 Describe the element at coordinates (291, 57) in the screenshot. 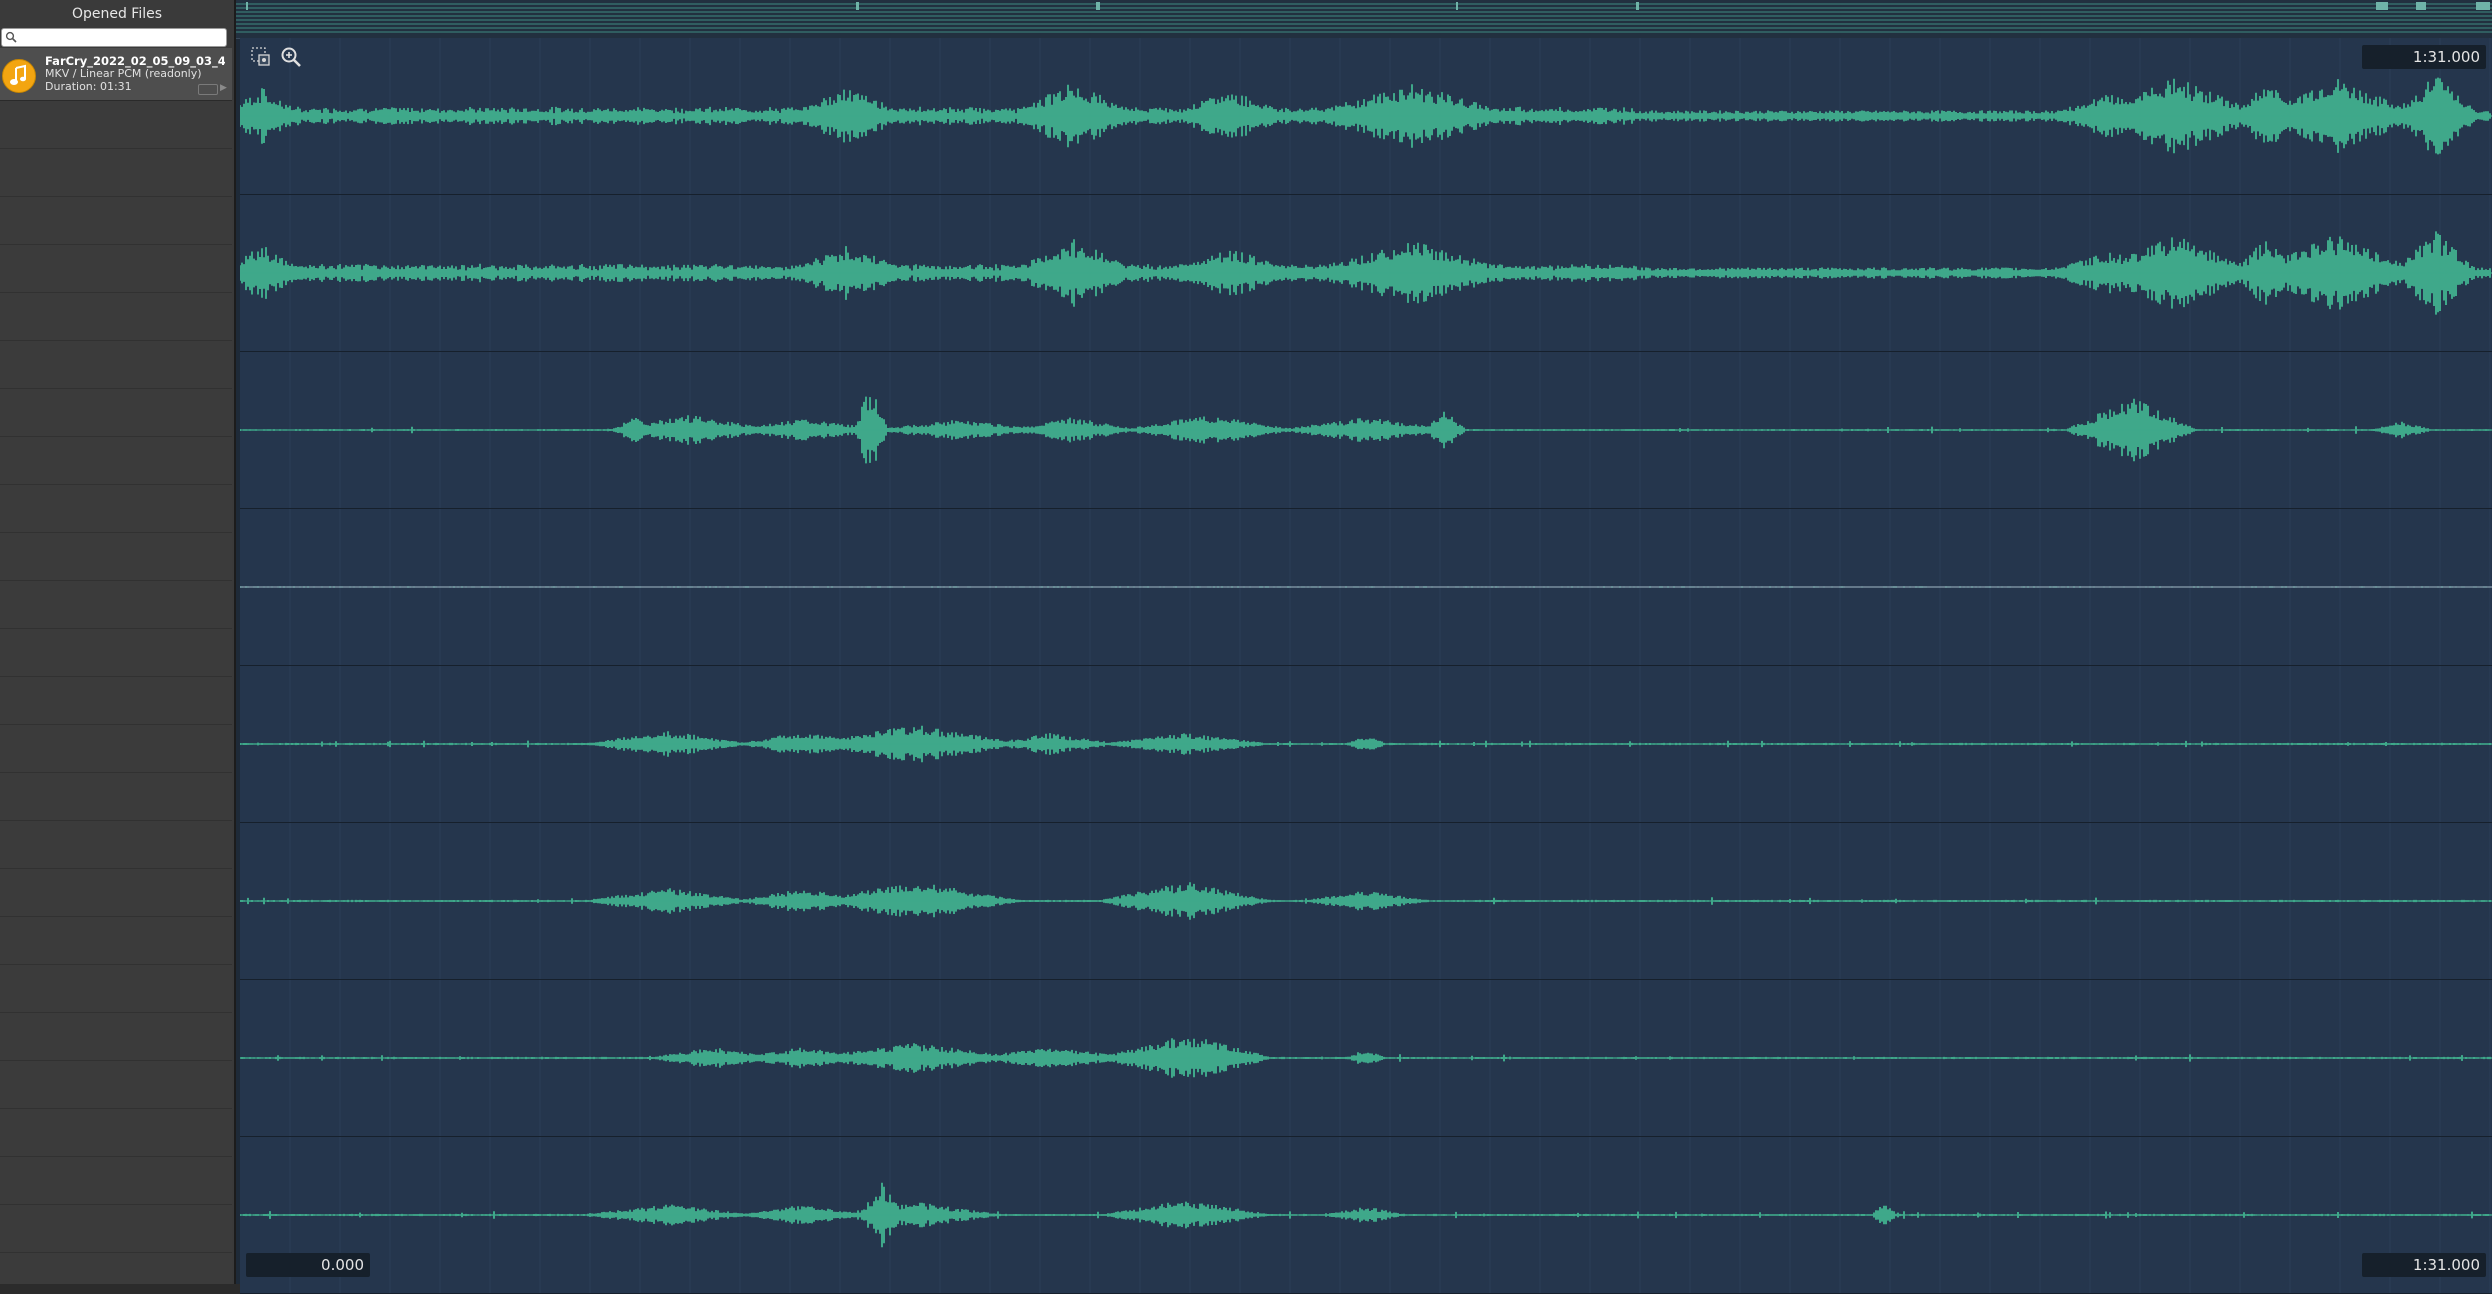

I see `zoom-in-icon` at that location.